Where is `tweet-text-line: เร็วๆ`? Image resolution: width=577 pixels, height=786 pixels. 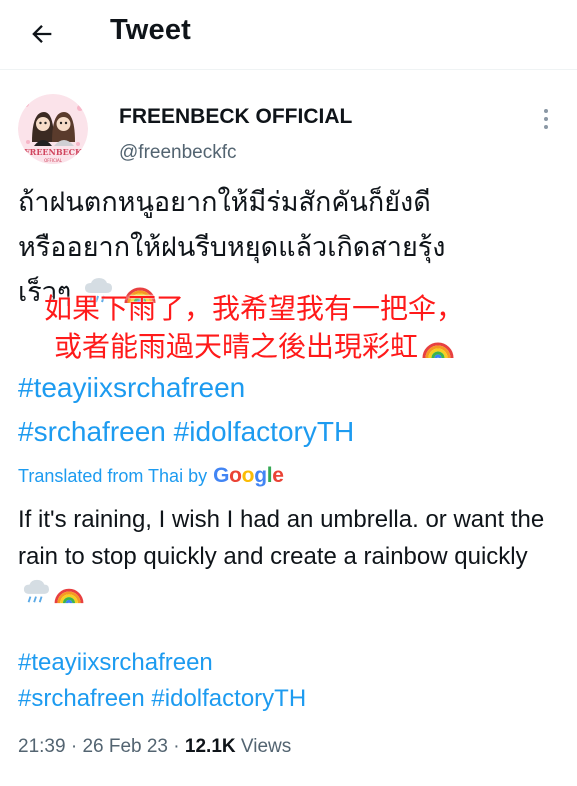
tweet-text-line: เร็วๆ is located at coordinates (290, 294).